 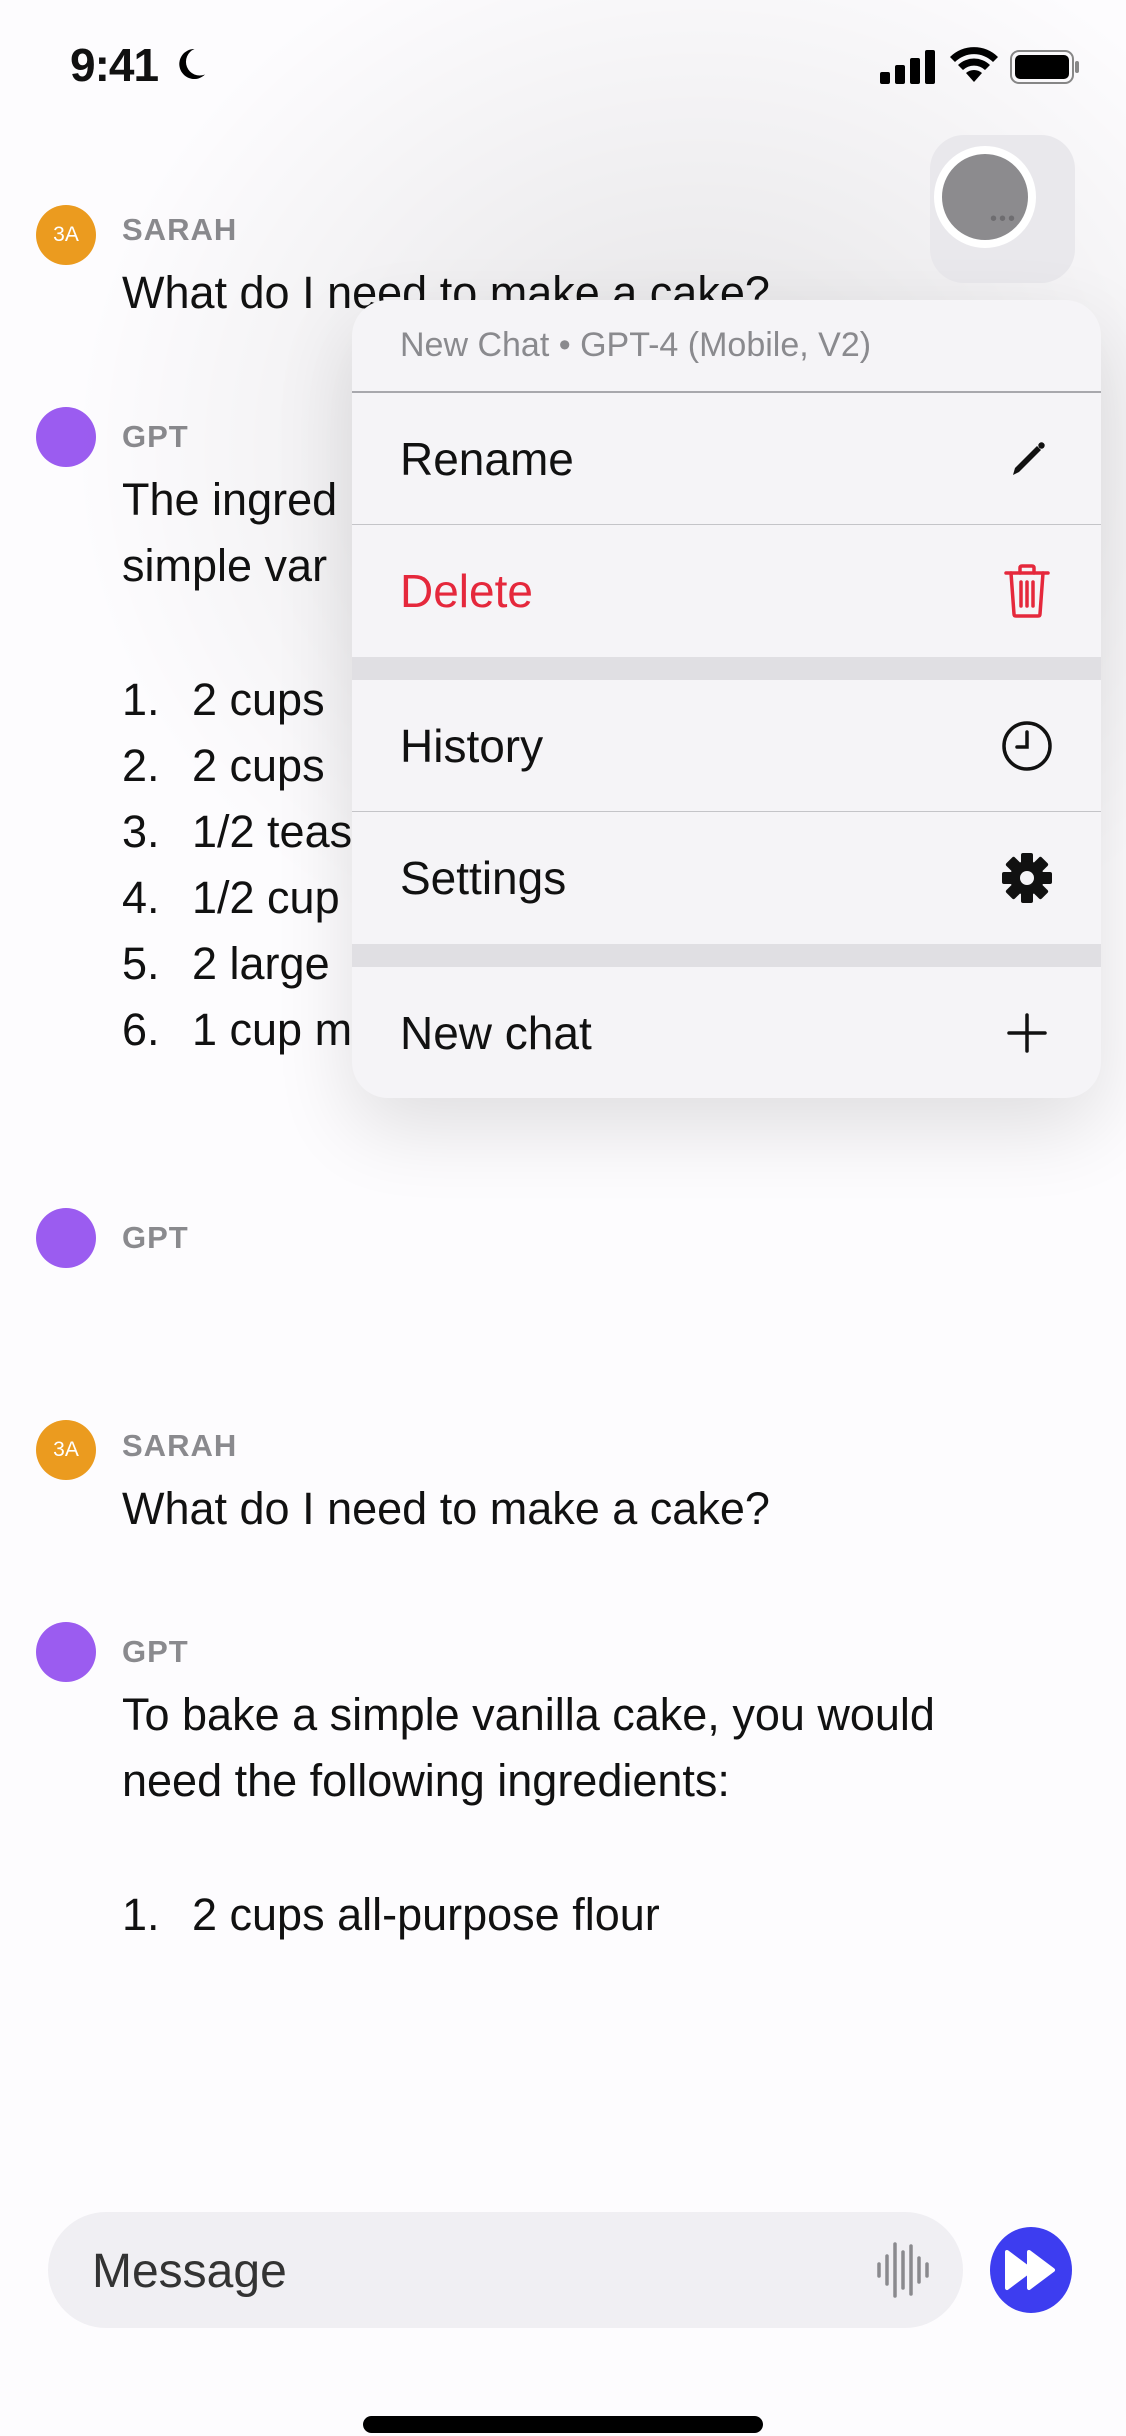 What do you see at coordinates (985, 197) in the screenshot?
I see `more-button: •••` at bounding box center [985, 197].